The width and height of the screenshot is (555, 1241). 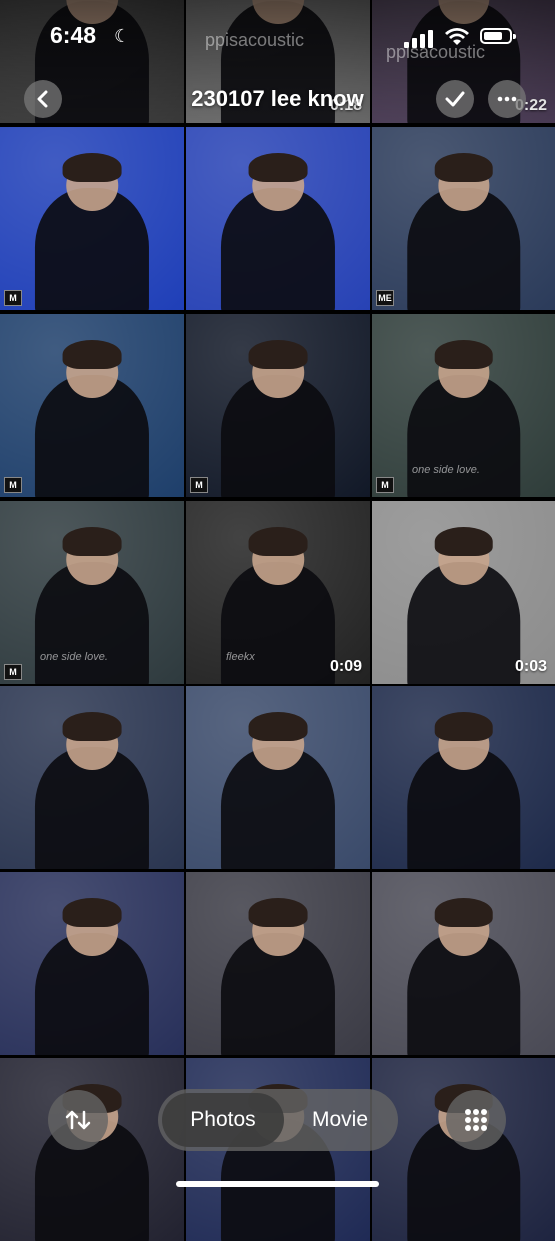 I want to click on grid-icon, so click(x=476, y=1120).